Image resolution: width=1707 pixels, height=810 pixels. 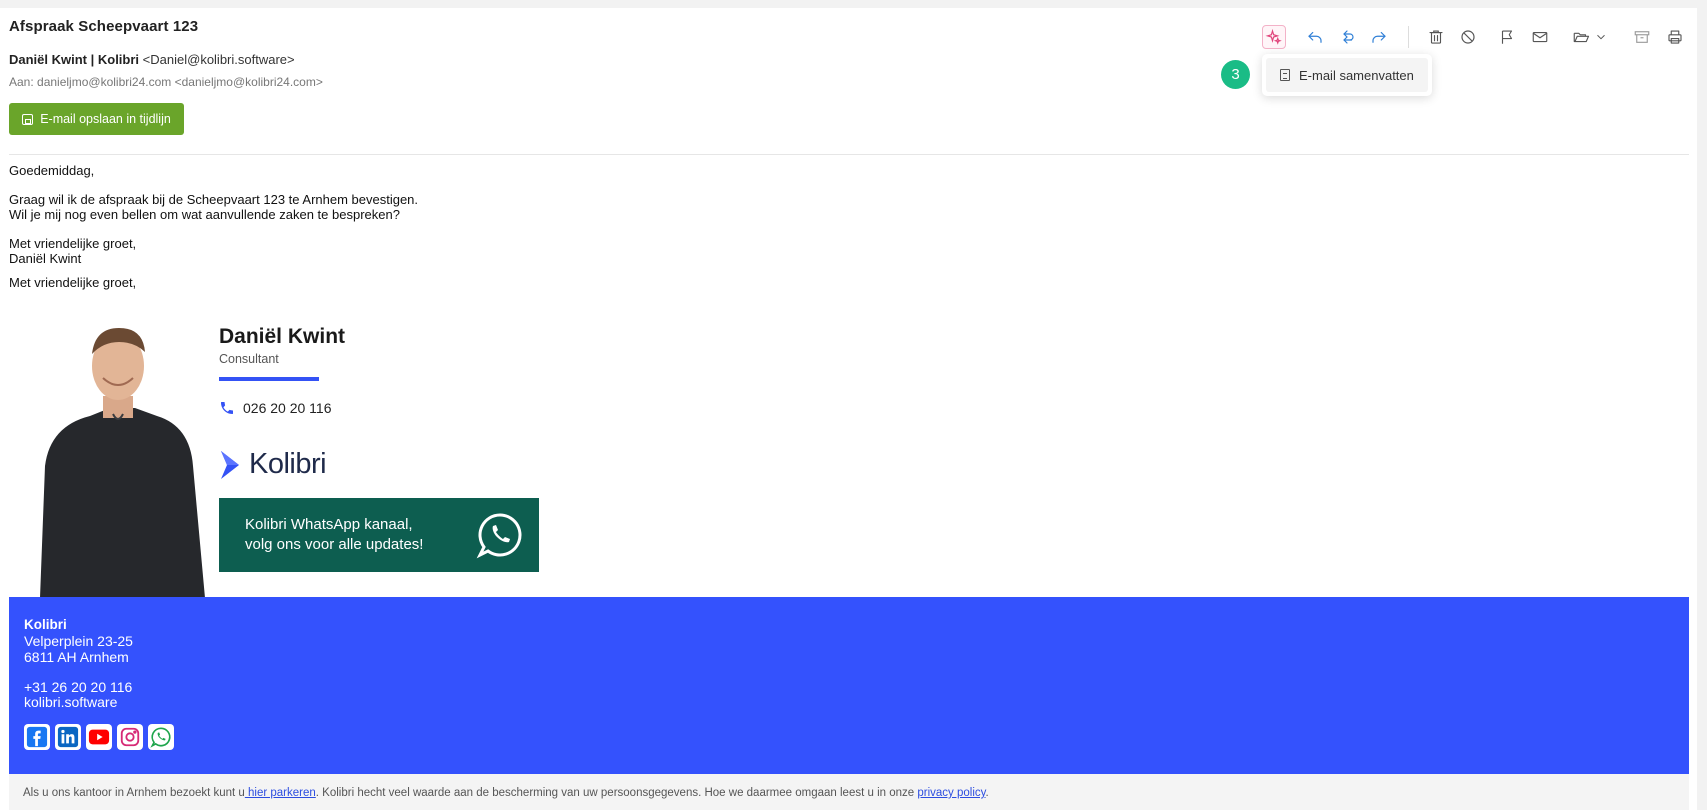 I want to click on footer-website: kolibri.software, so click(x=70, y=702).